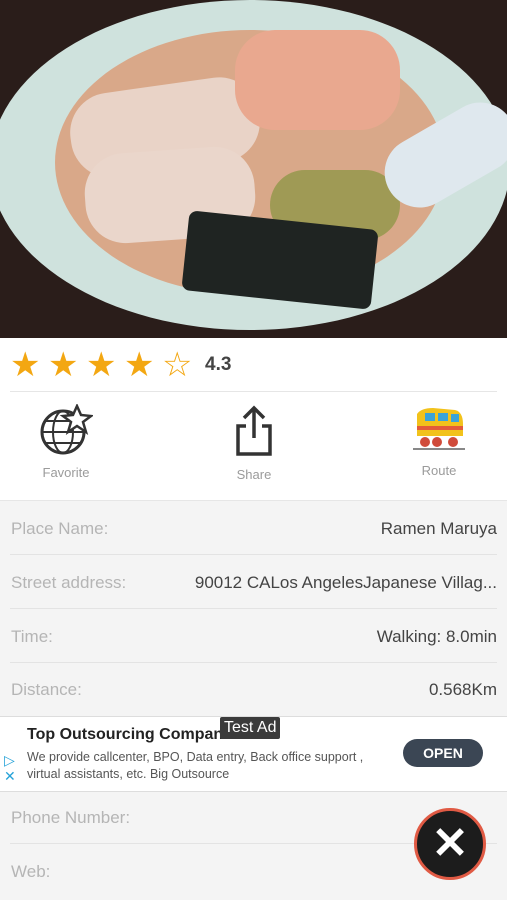 Image resolution: width=507 pixels, height=900 pixels. I want to click on divider, so click(253, 500).